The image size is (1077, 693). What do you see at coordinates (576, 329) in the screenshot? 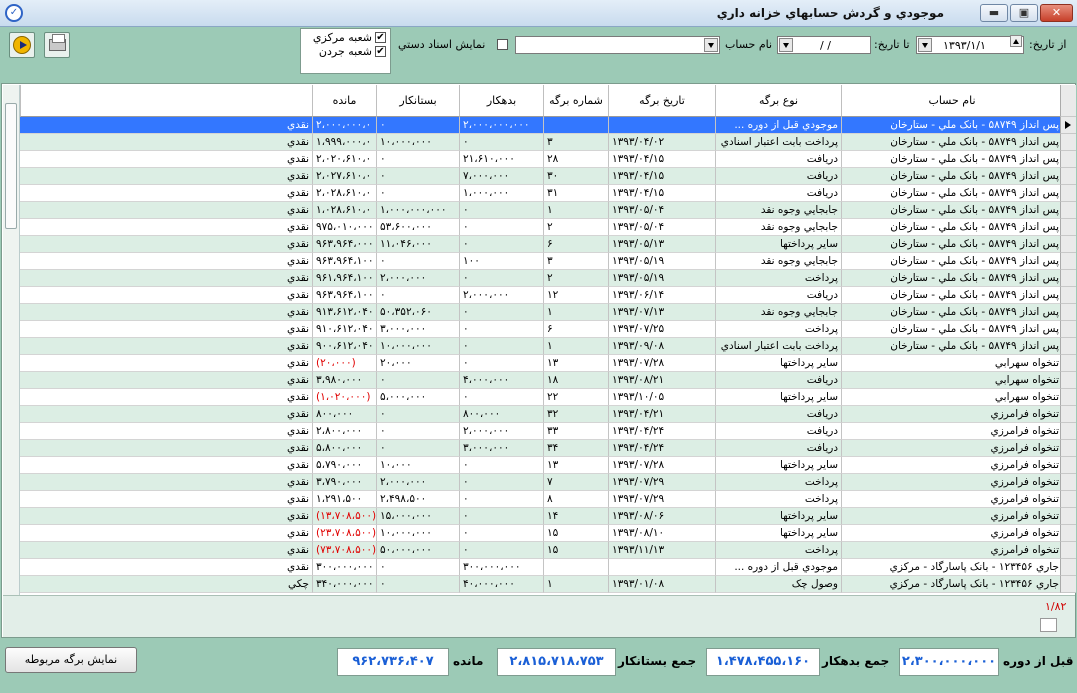
I see `doc-number-cell: ۶` at bounding box center [576, 329].